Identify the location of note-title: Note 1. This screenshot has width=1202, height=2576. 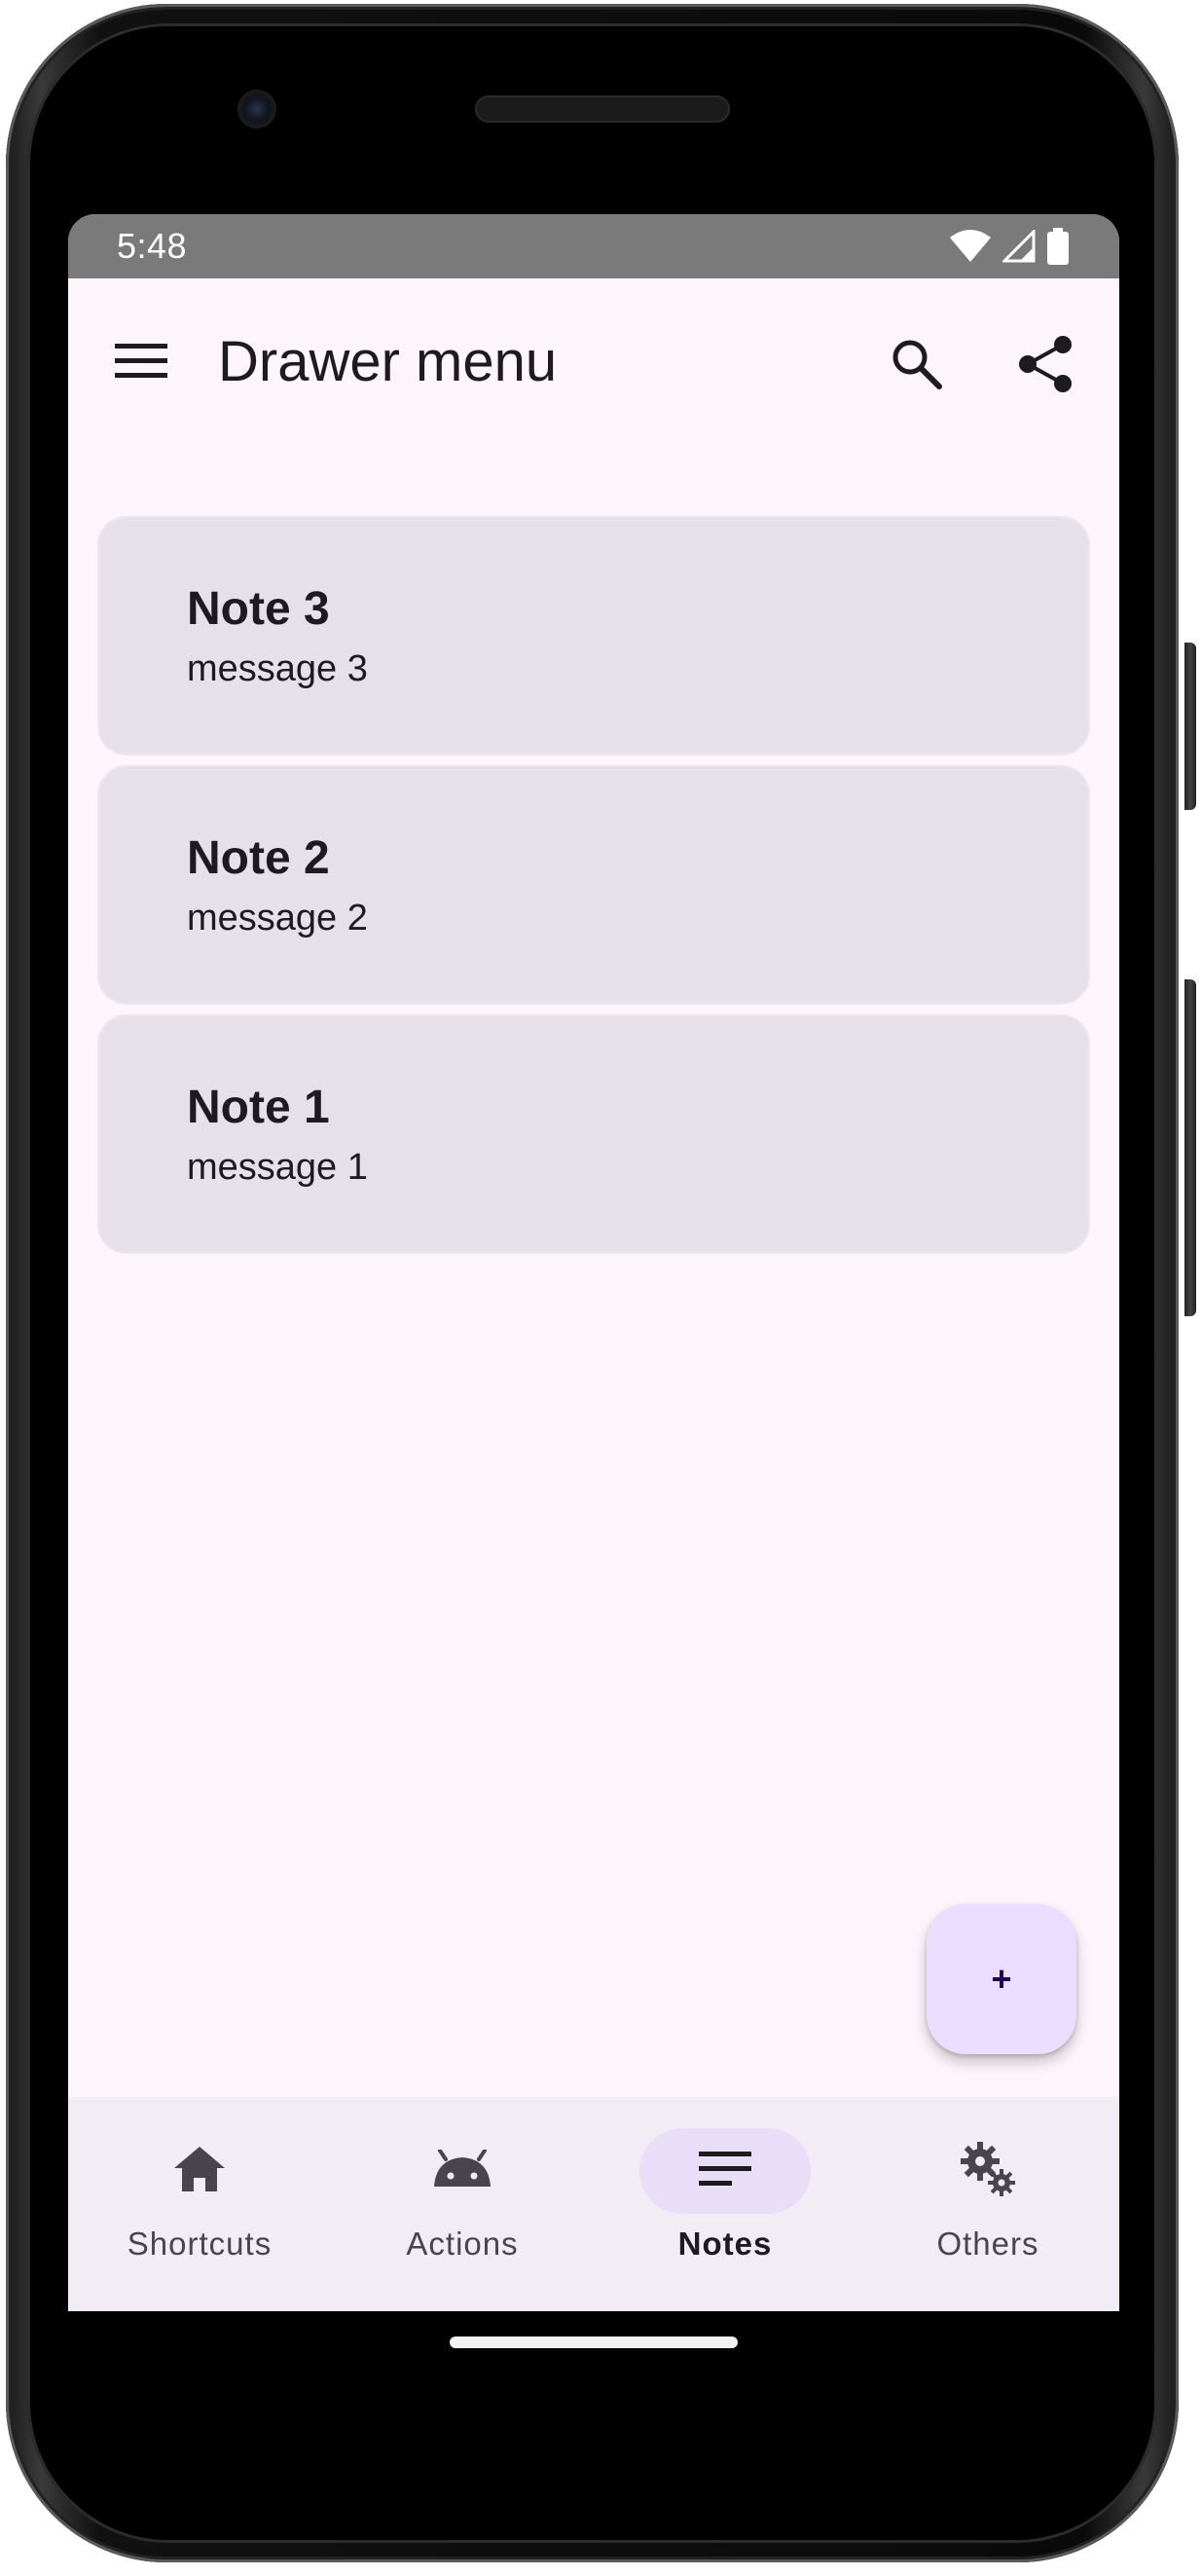
(258, 1107).